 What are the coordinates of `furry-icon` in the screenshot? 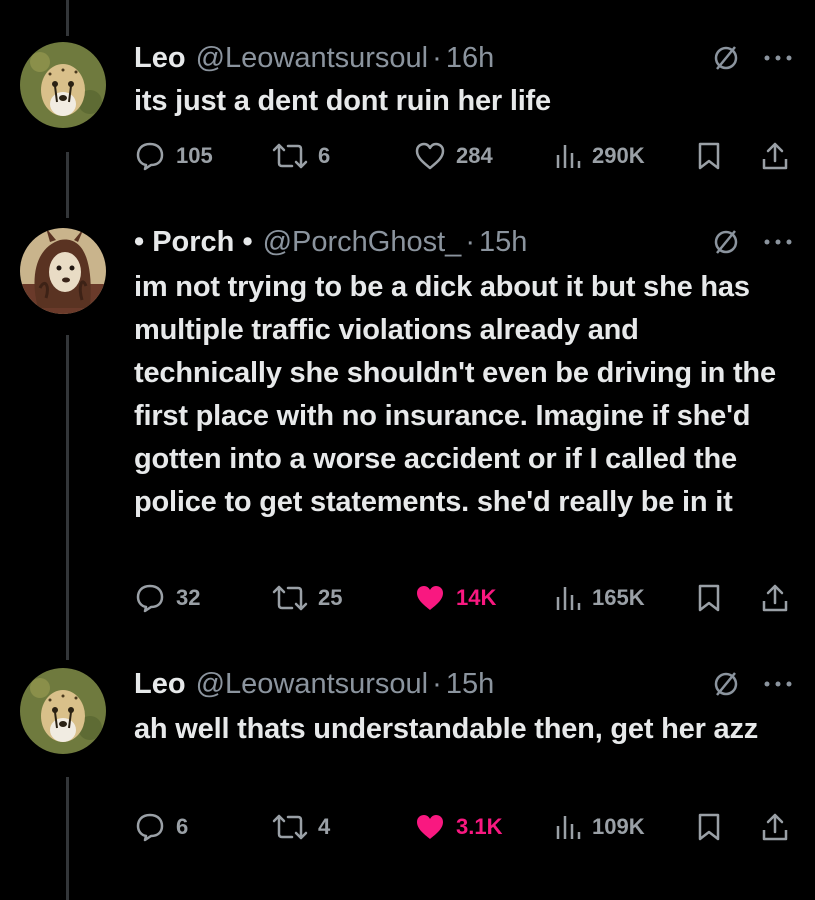 It's located at (63, 271).